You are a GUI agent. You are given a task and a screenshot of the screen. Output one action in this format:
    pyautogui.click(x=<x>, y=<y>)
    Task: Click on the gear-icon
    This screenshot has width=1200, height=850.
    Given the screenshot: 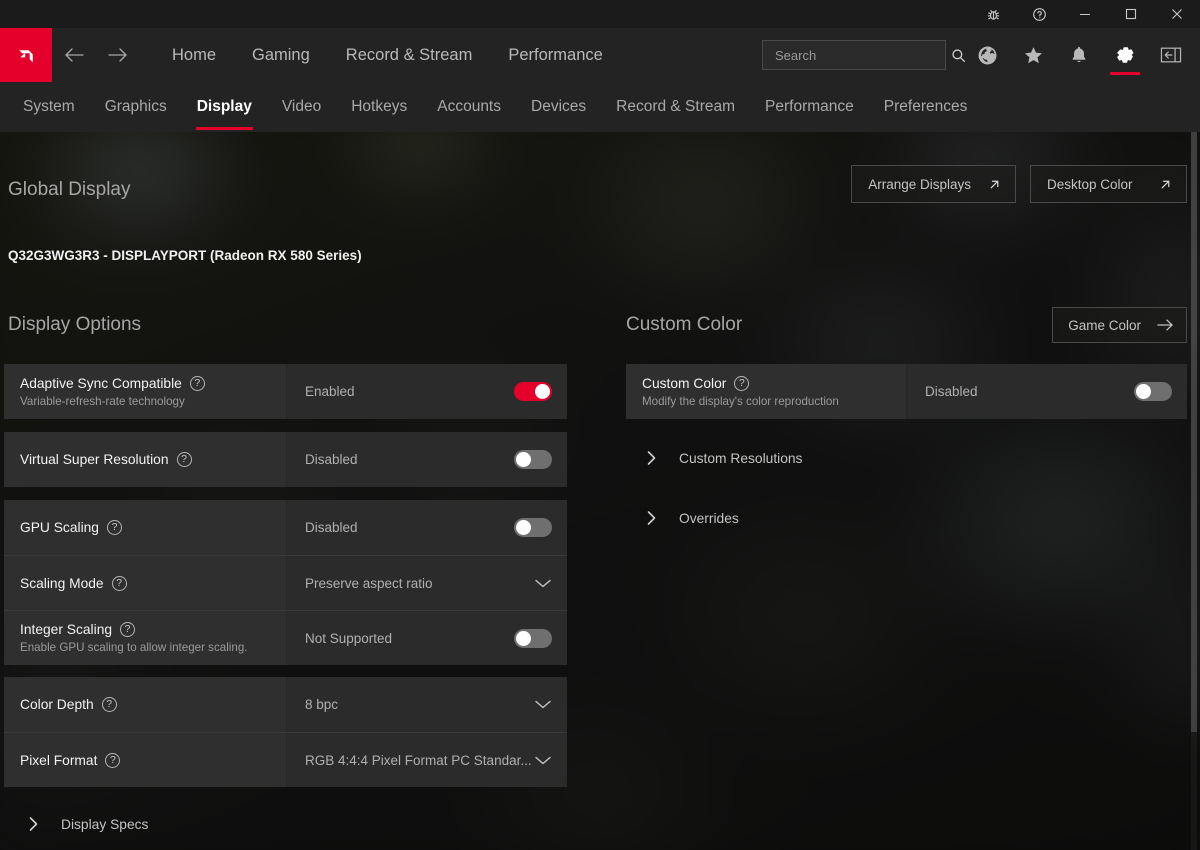 What is the action you would take?
    pyautogui.click(x=1125, y=55)
    